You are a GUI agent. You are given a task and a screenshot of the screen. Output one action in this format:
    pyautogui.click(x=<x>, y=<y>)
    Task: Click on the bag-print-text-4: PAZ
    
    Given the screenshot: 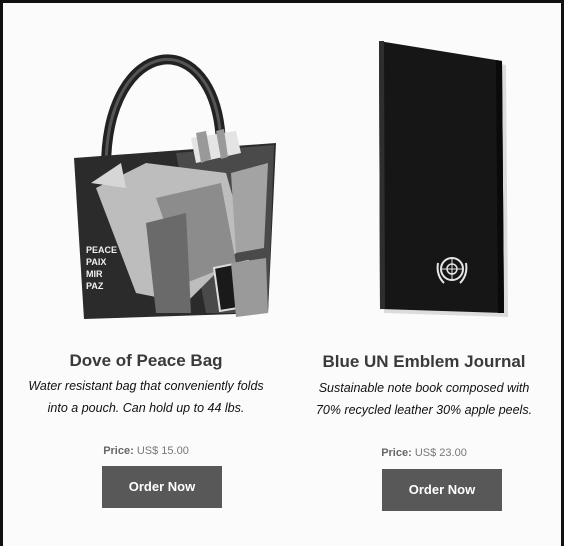 What is the action you would take?
    pyautogui.click(x=95, y=286)
    